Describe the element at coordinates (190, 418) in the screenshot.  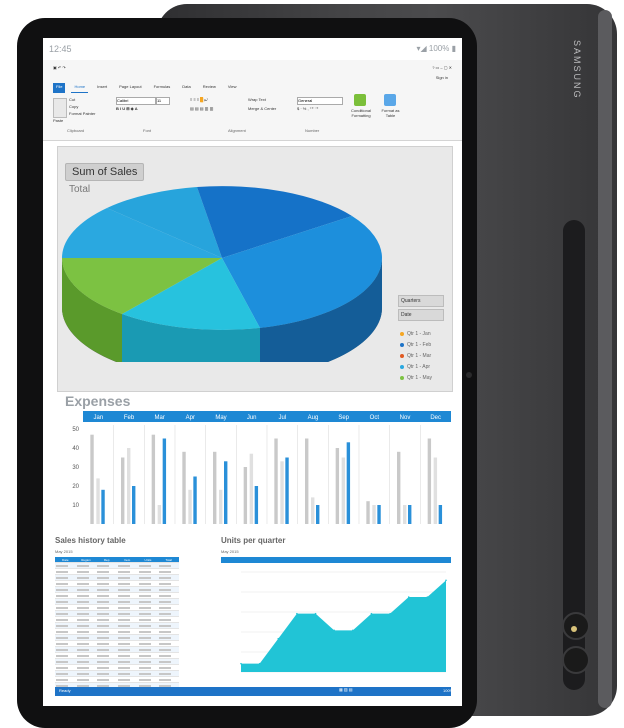
I see `month-label: Apr` at that location.